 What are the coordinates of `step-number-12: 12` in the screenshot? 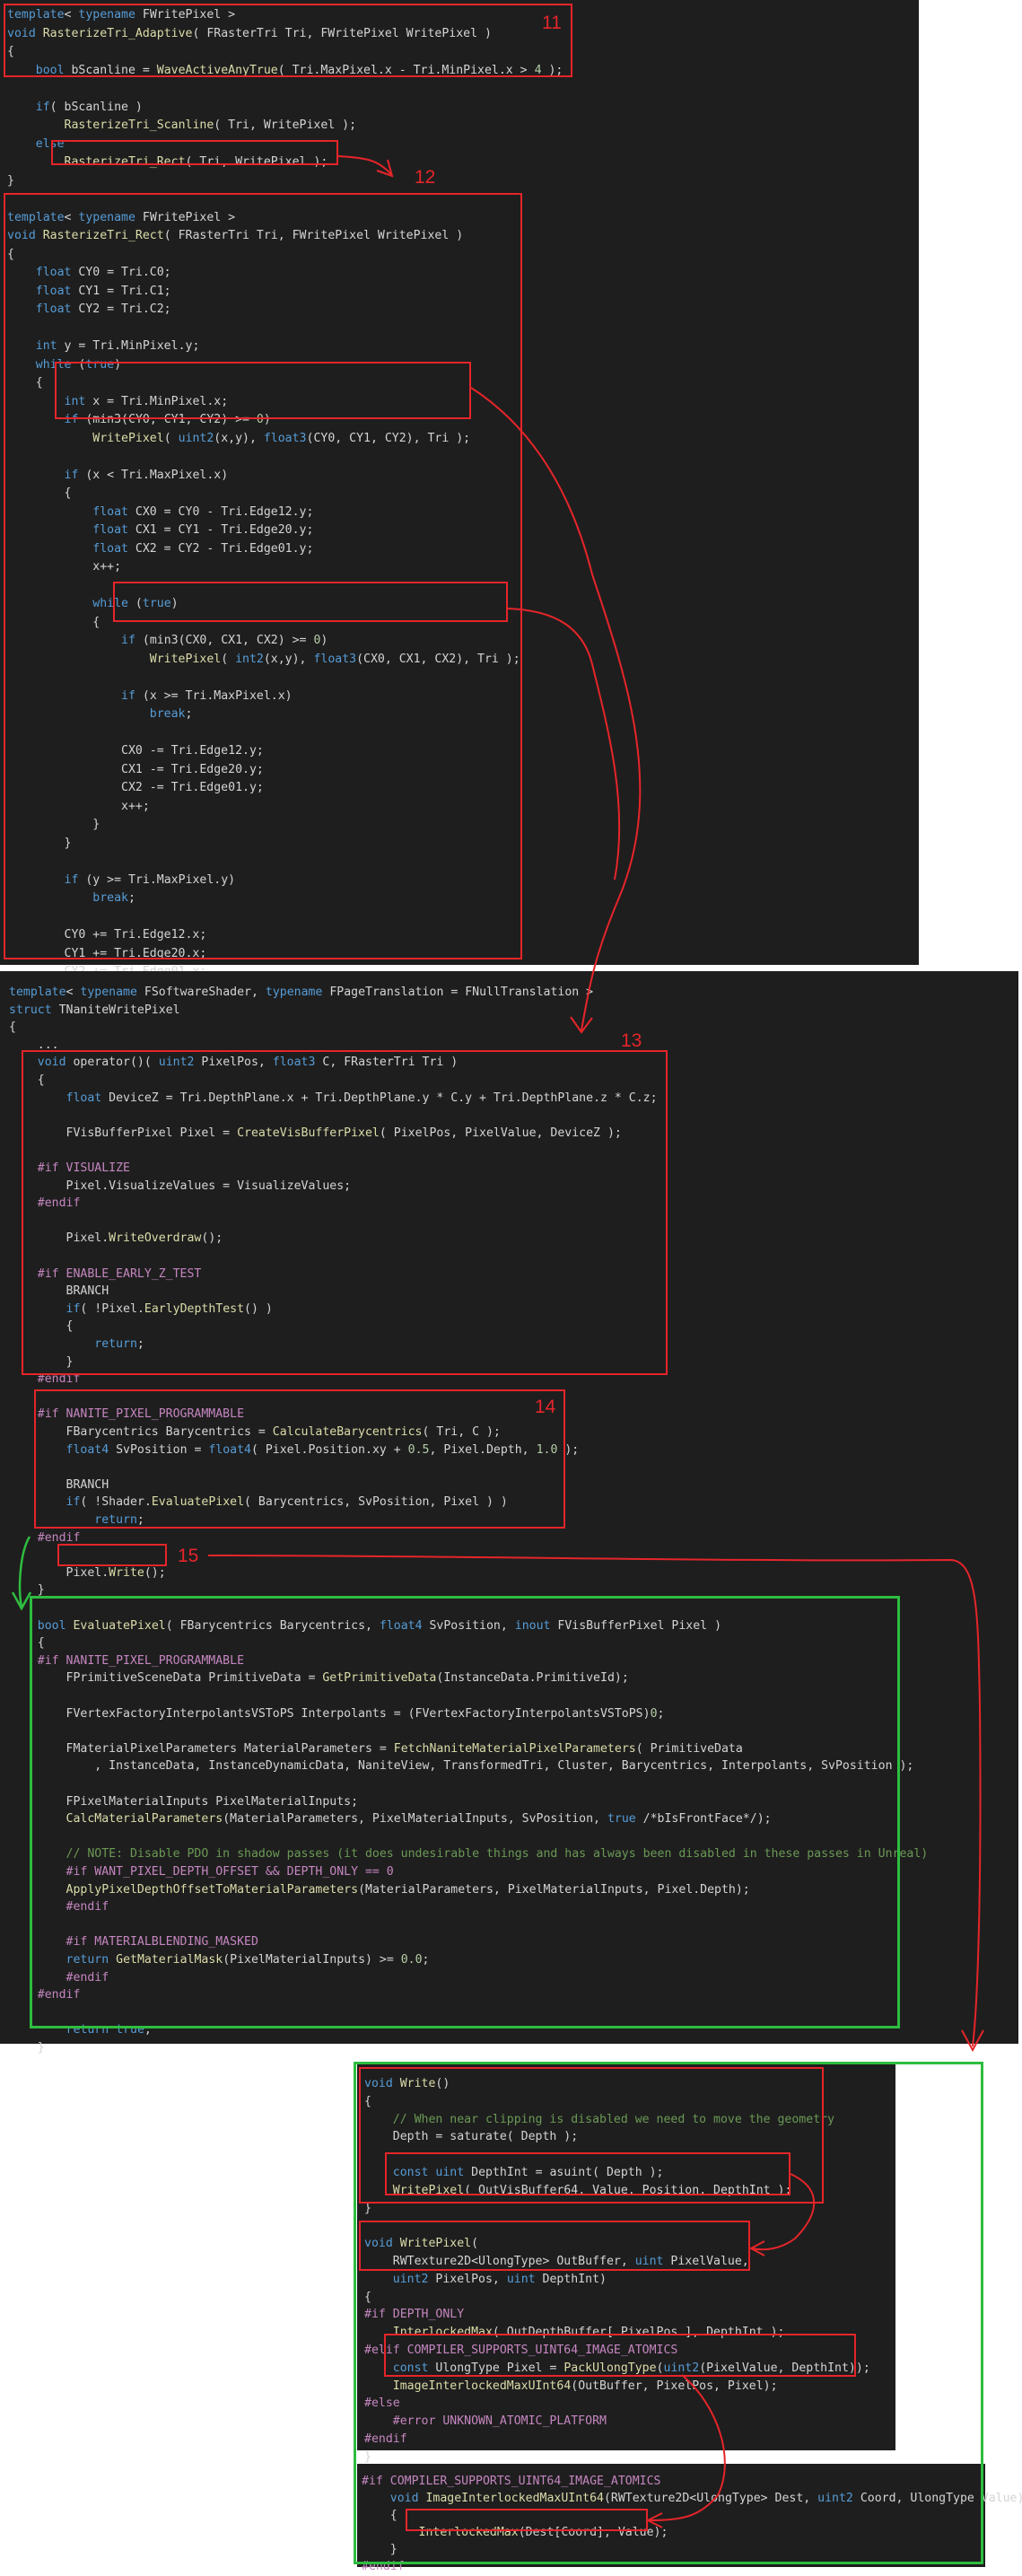 It's located at (426, 177).